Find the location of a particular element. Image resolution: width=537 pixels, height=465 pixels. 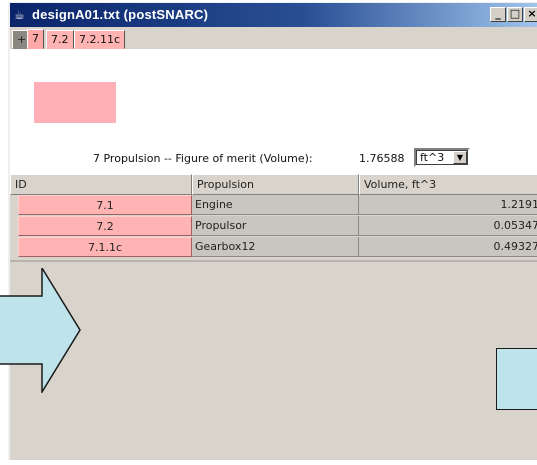

row-volume: 1.21912 is located at coordinates (448, 205).